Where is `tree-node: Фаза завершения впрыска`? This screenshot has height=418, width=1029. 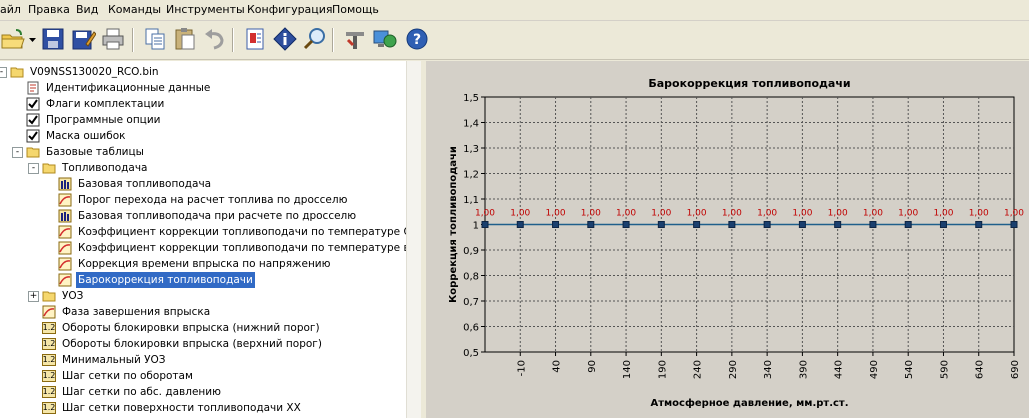 tree-node: Фаза завершения впрыска is located at coordinates (203, 312).